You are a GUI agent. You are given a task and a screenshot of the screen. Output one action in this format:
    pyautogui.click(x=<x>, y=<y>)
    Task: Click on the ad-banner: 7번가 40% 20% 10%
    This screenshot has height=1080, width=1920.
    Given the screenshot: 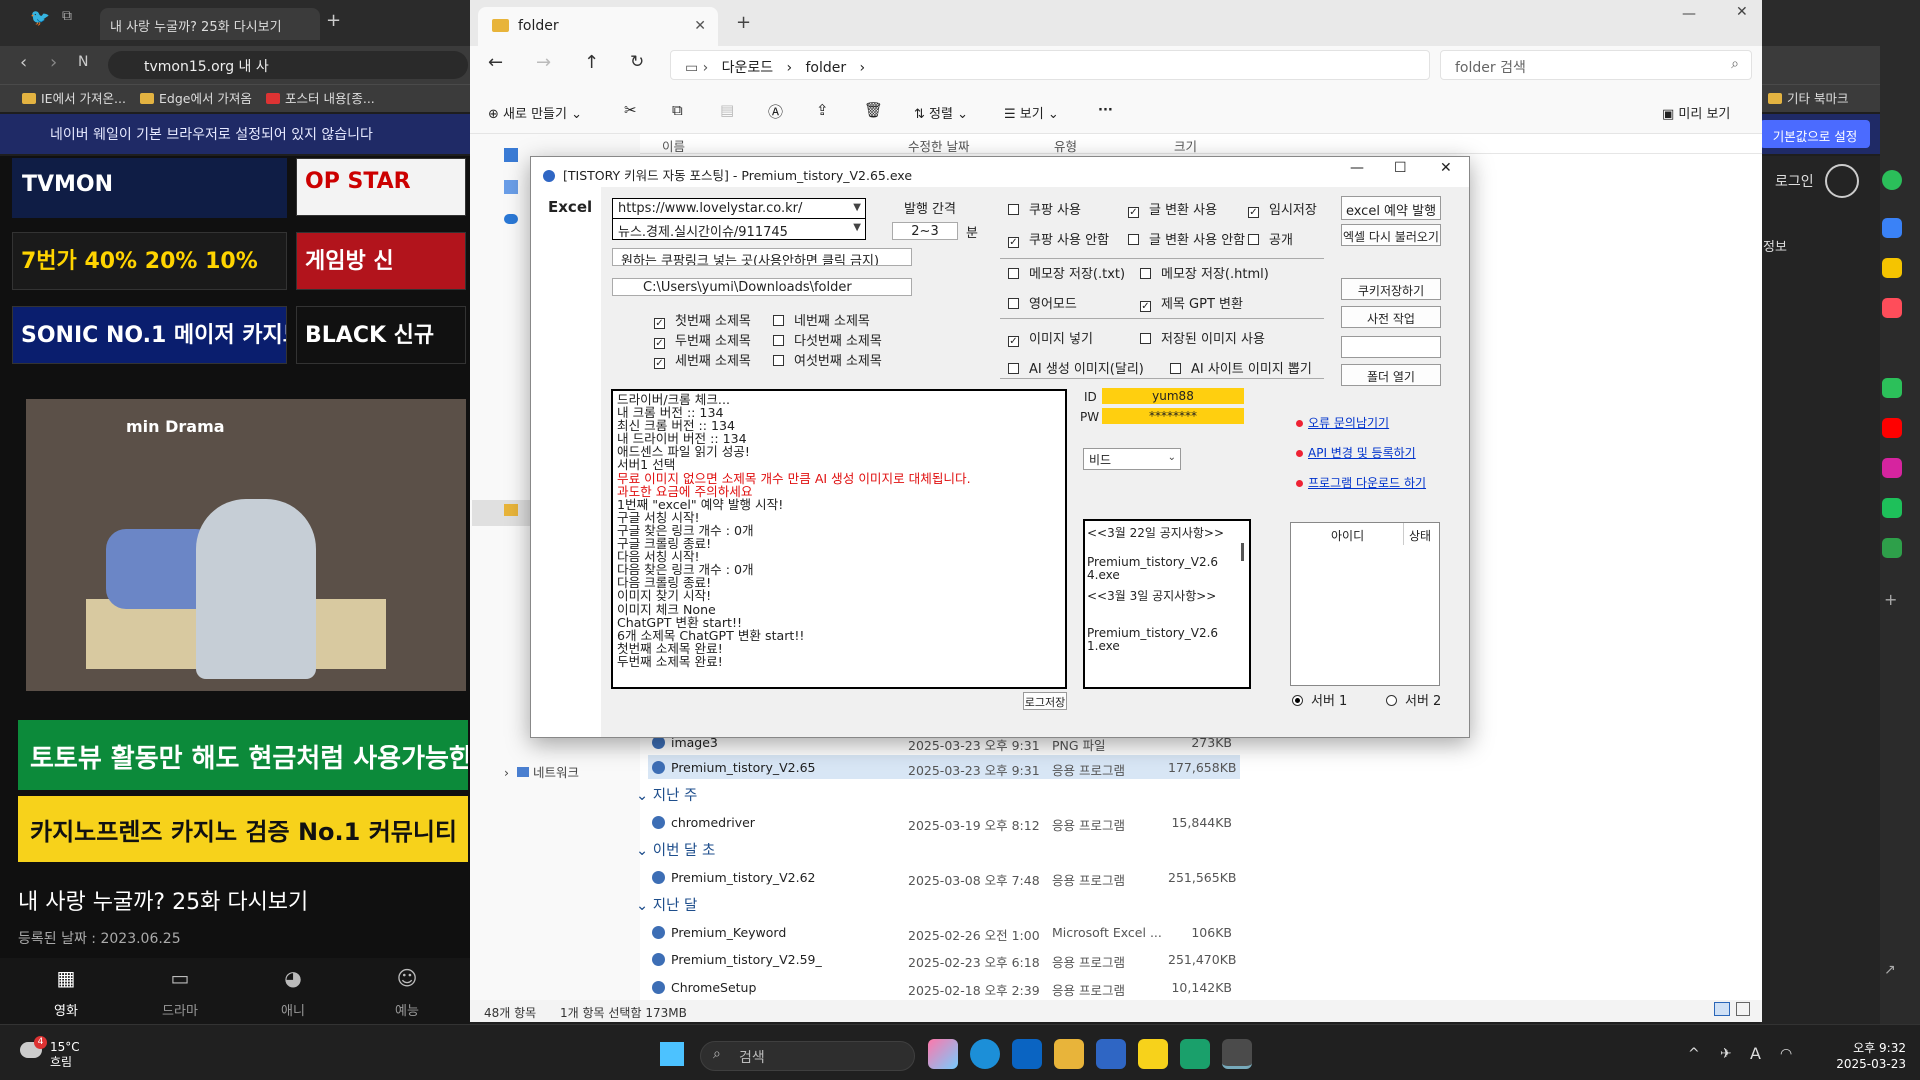 What is the action you would take?
    pyautogui.click(x=149, y=261)
    